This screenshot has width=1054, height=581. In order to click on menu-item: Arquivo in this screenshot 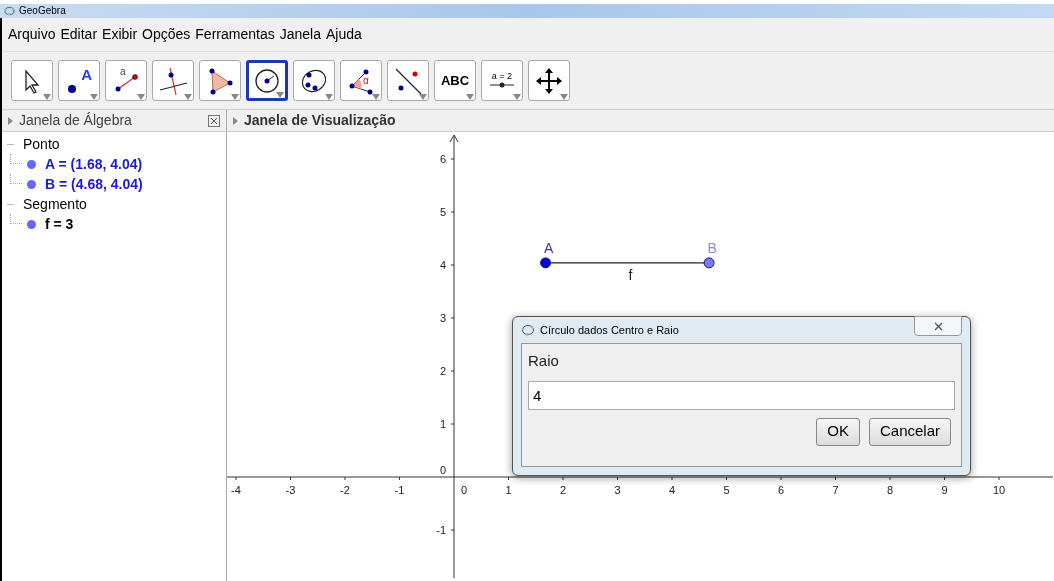, I will do `click(32, 34)`.